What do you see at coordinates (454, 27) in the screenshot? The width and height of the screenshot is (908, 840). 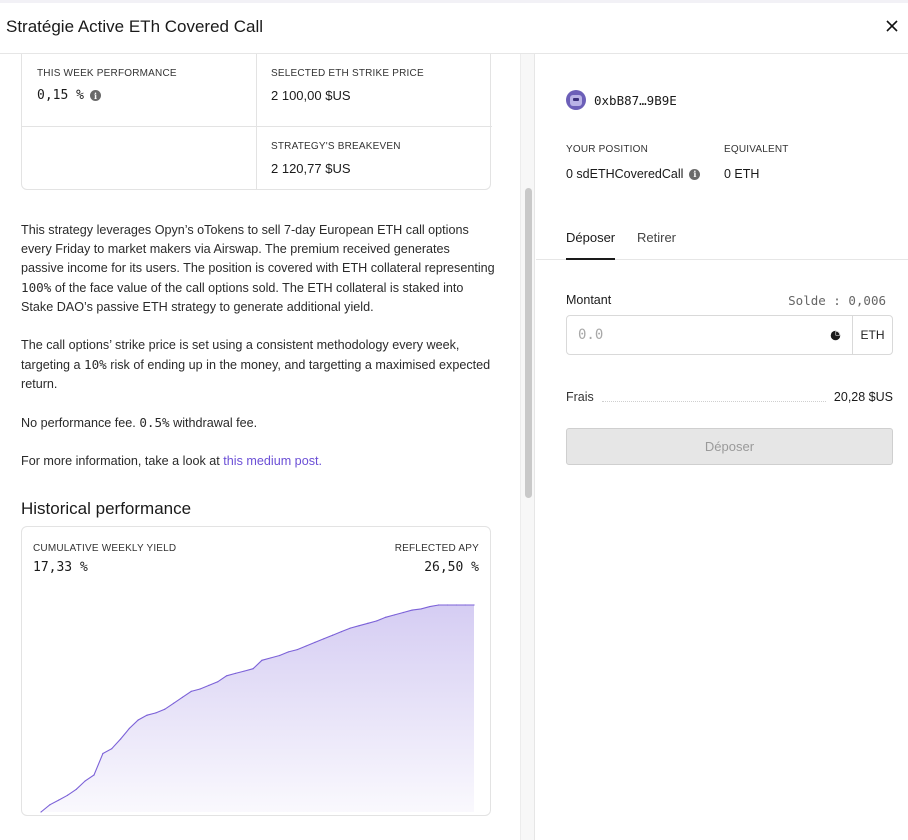 I see `modal-header: Stratégie Active ETh Covered Call` at bounding box center [454, 27].